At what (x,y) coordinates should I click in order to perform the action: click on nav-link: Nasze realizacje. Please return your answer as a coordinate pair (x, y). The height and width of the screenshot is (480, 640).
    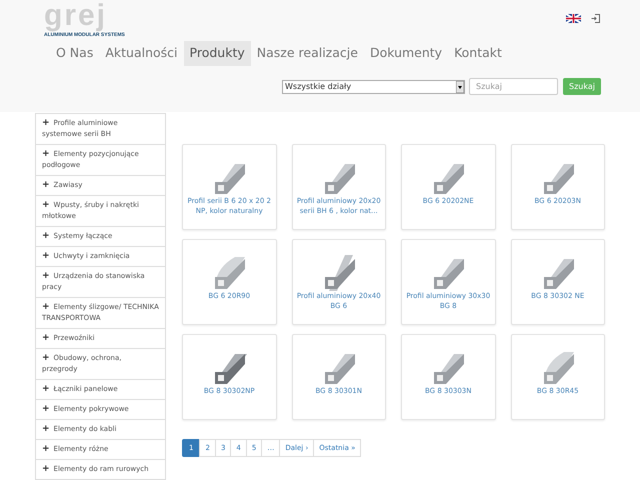
    Looking at the image, I should click on (307, 53).